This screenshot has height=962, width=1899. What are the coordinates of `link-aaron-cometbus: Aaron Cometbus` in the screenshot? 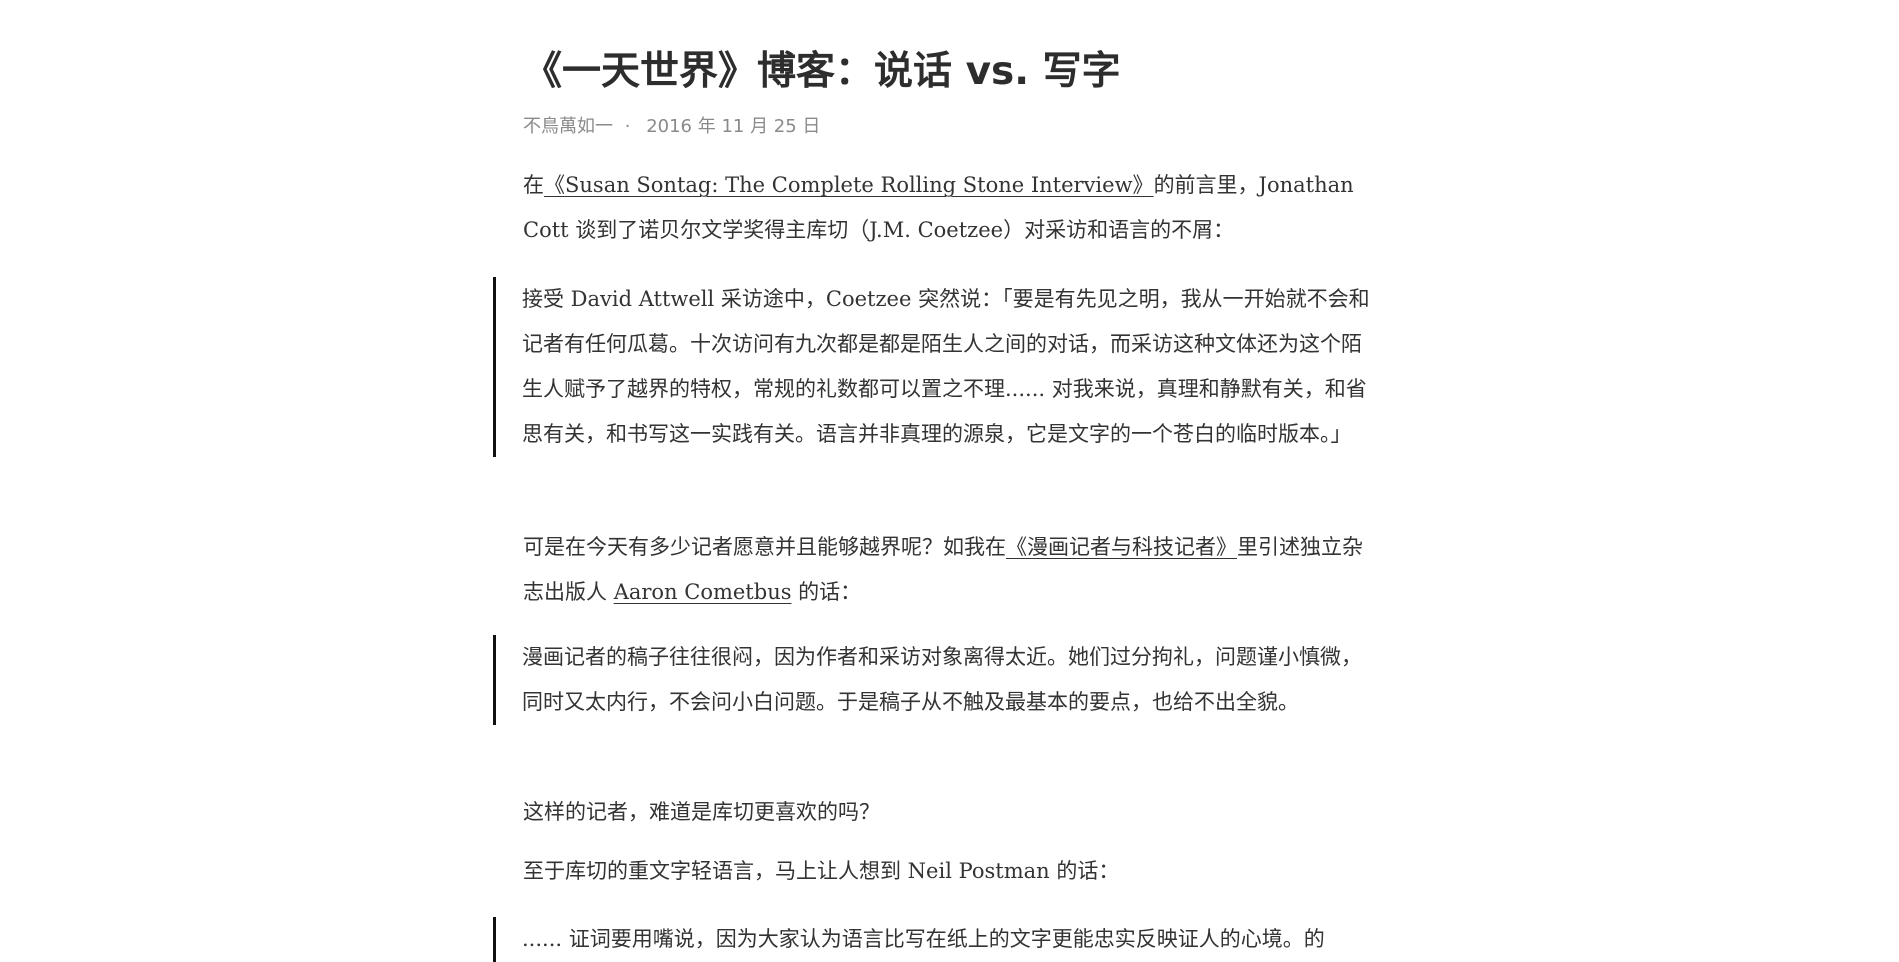 It's located at (703, 592).